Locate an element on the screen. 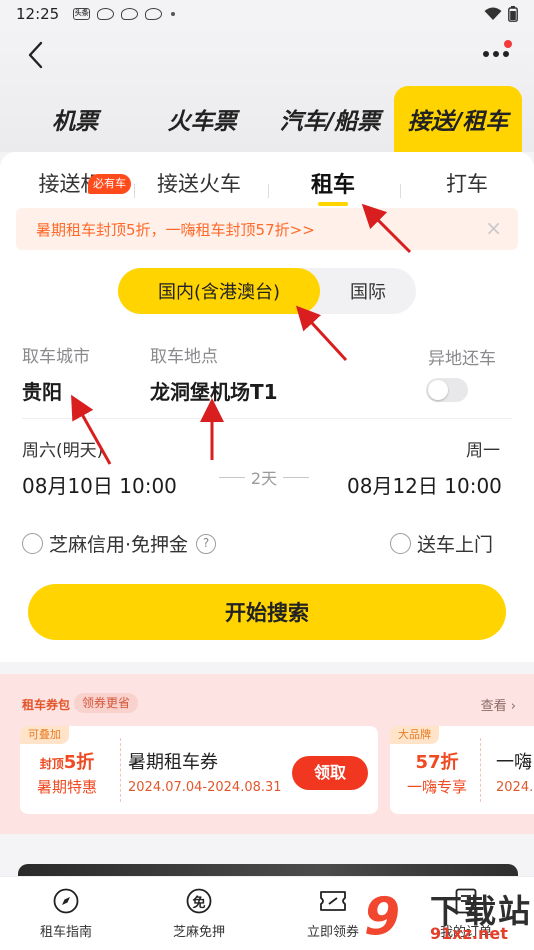 The width and height of the screenshot is (534, 950). zhima-credit-label: 芝麻信用·免押金 is located at coordinates (119, 545).